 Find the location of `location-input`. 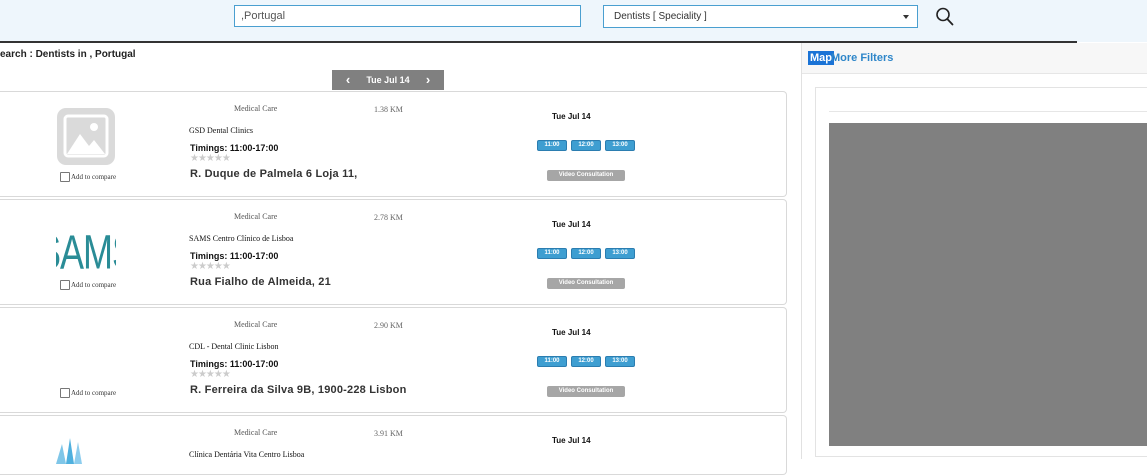

location-input is located at coordinates (407, 16).